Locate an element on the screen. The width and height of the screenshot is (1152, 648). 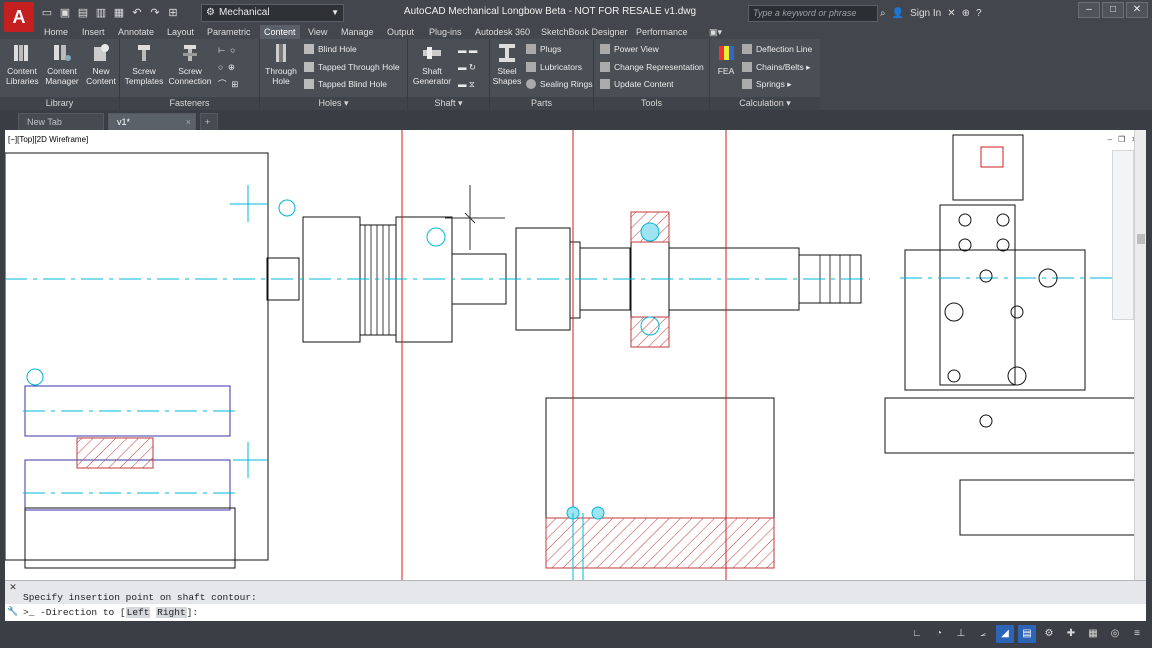
chains-belts-button: Chains/Belts ▸ is located at coordinates (776, 67).